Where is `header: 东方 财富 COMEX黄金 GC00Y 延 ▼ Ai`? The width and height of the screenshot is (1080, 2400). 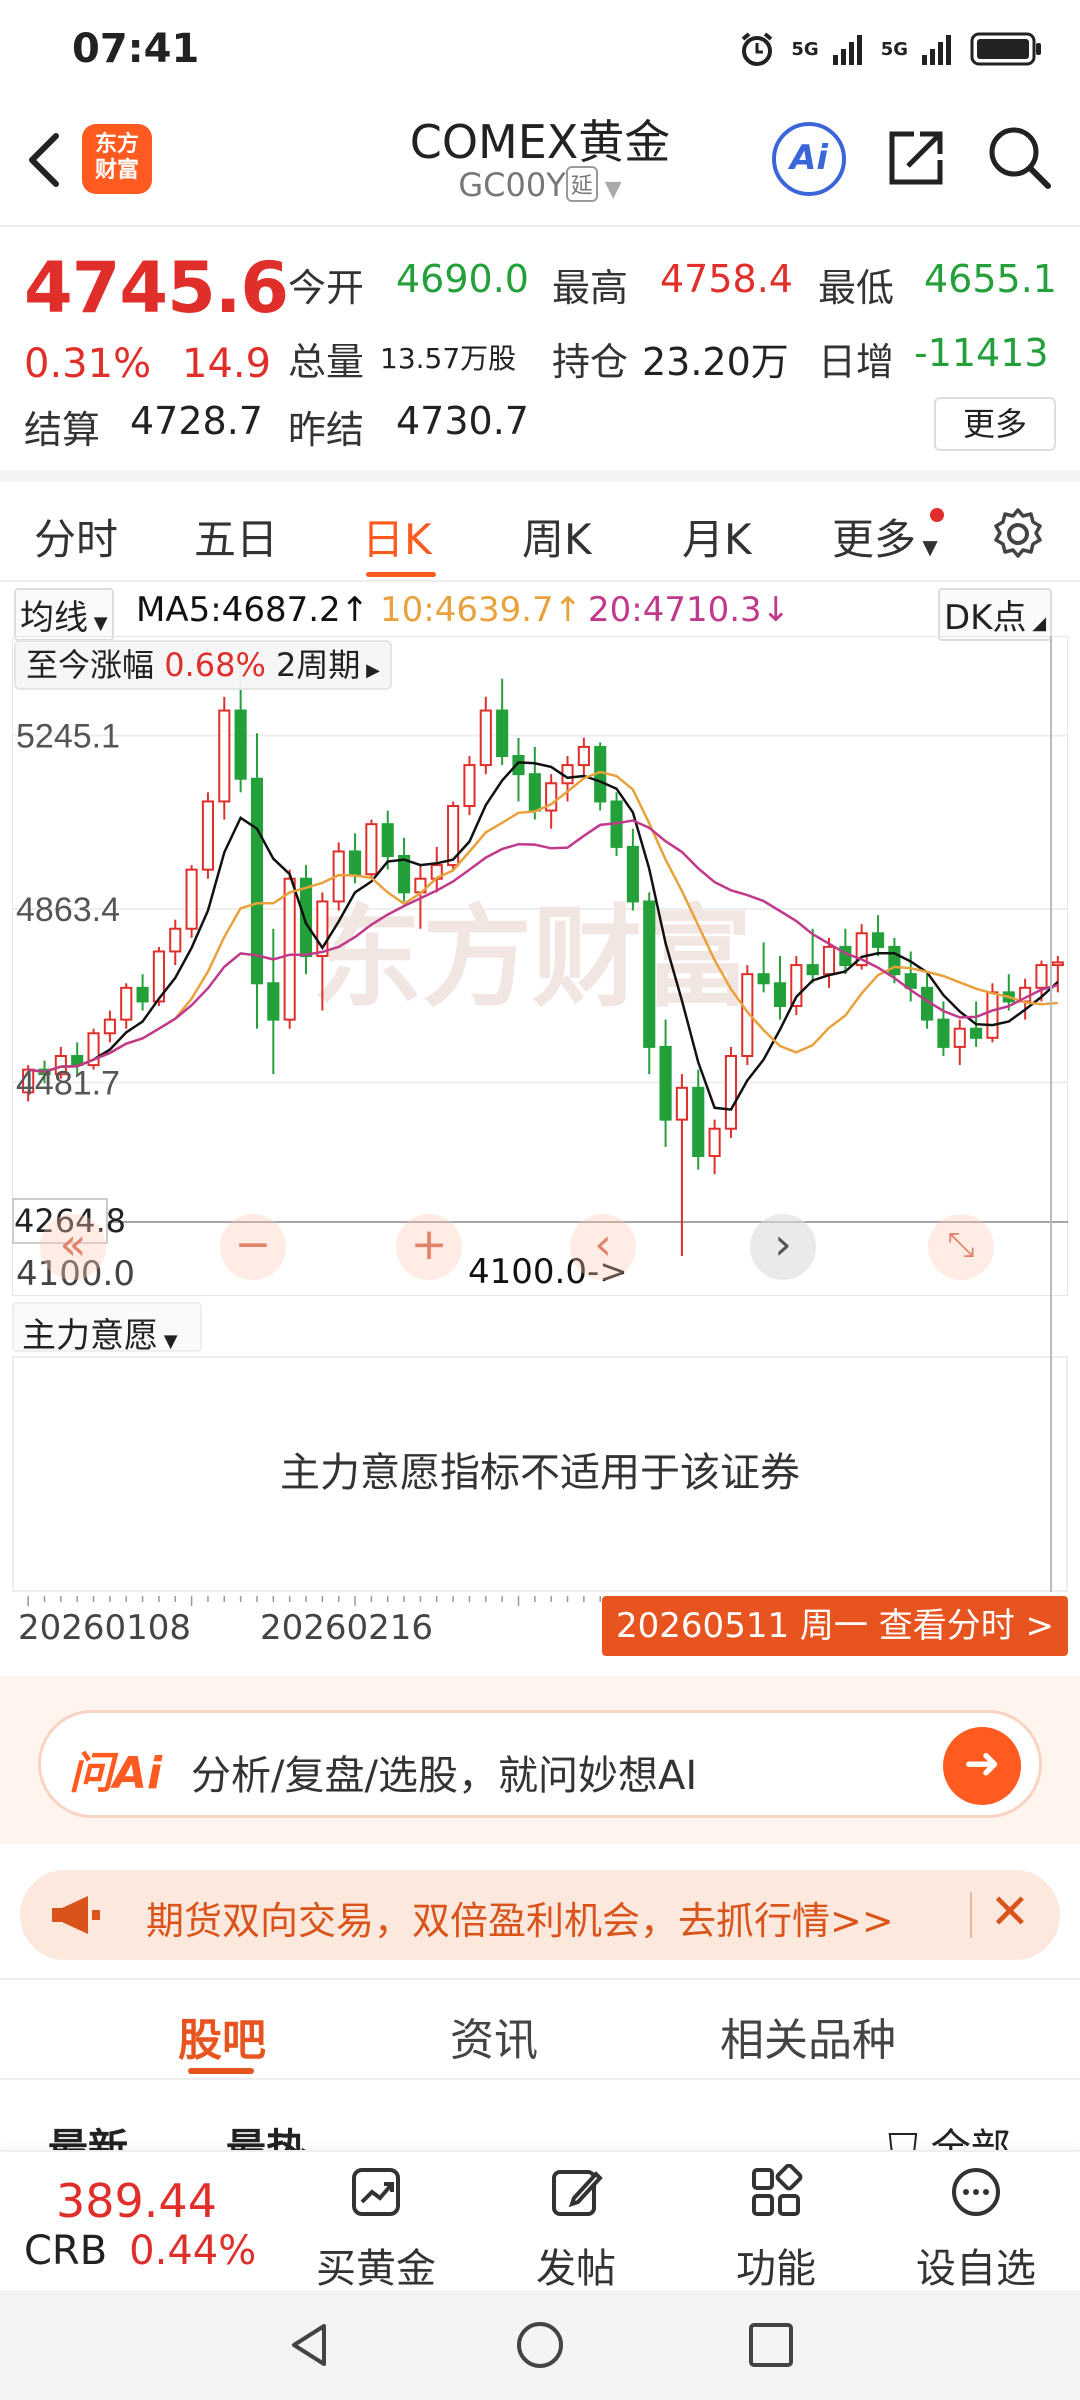 header: 东方 财富 COMEX黄金 GC00Y 延 ▼ Ai is located at coordinates (540, 162).